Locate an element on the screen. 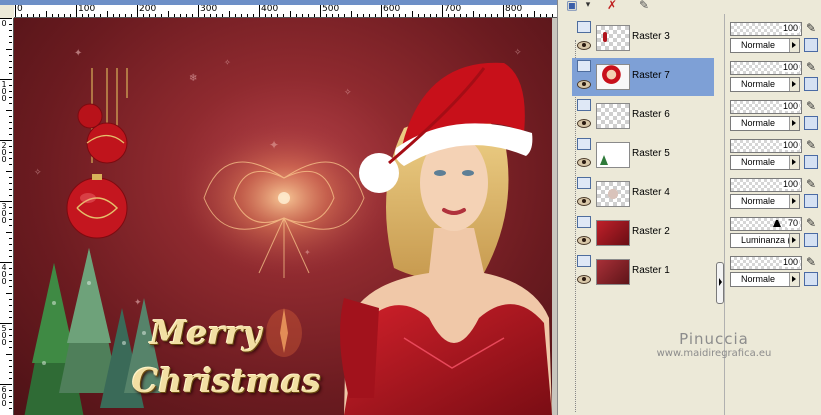 The image size is (821, 415). layer-row: Raster 5 is located at coordinates (643, 155).